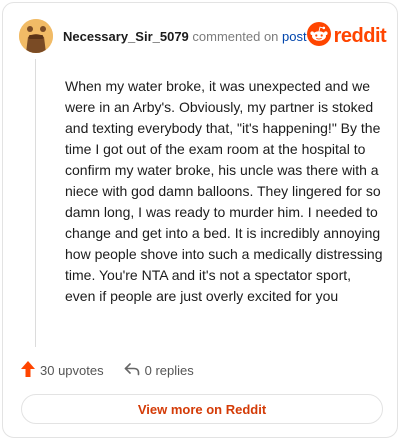  Describe the element at coordinates (318, 36) in the screenshot. I see `reddit-logo-icon` at that location.